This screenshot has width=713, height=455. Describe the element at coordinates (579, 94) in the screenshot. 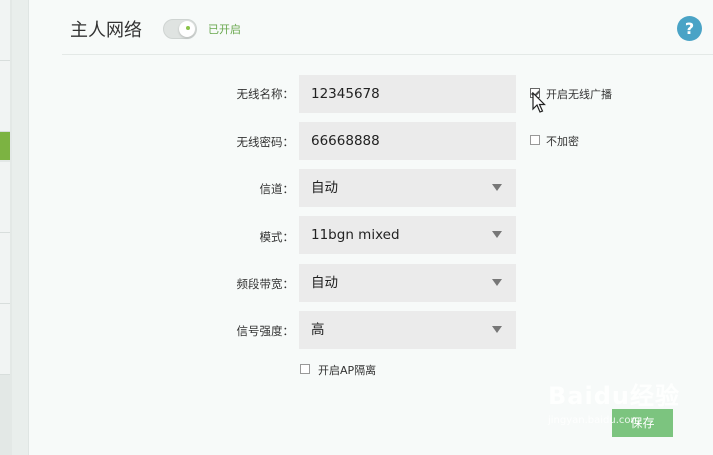

I see `broadcast-label: 开启无线广播` at that location.